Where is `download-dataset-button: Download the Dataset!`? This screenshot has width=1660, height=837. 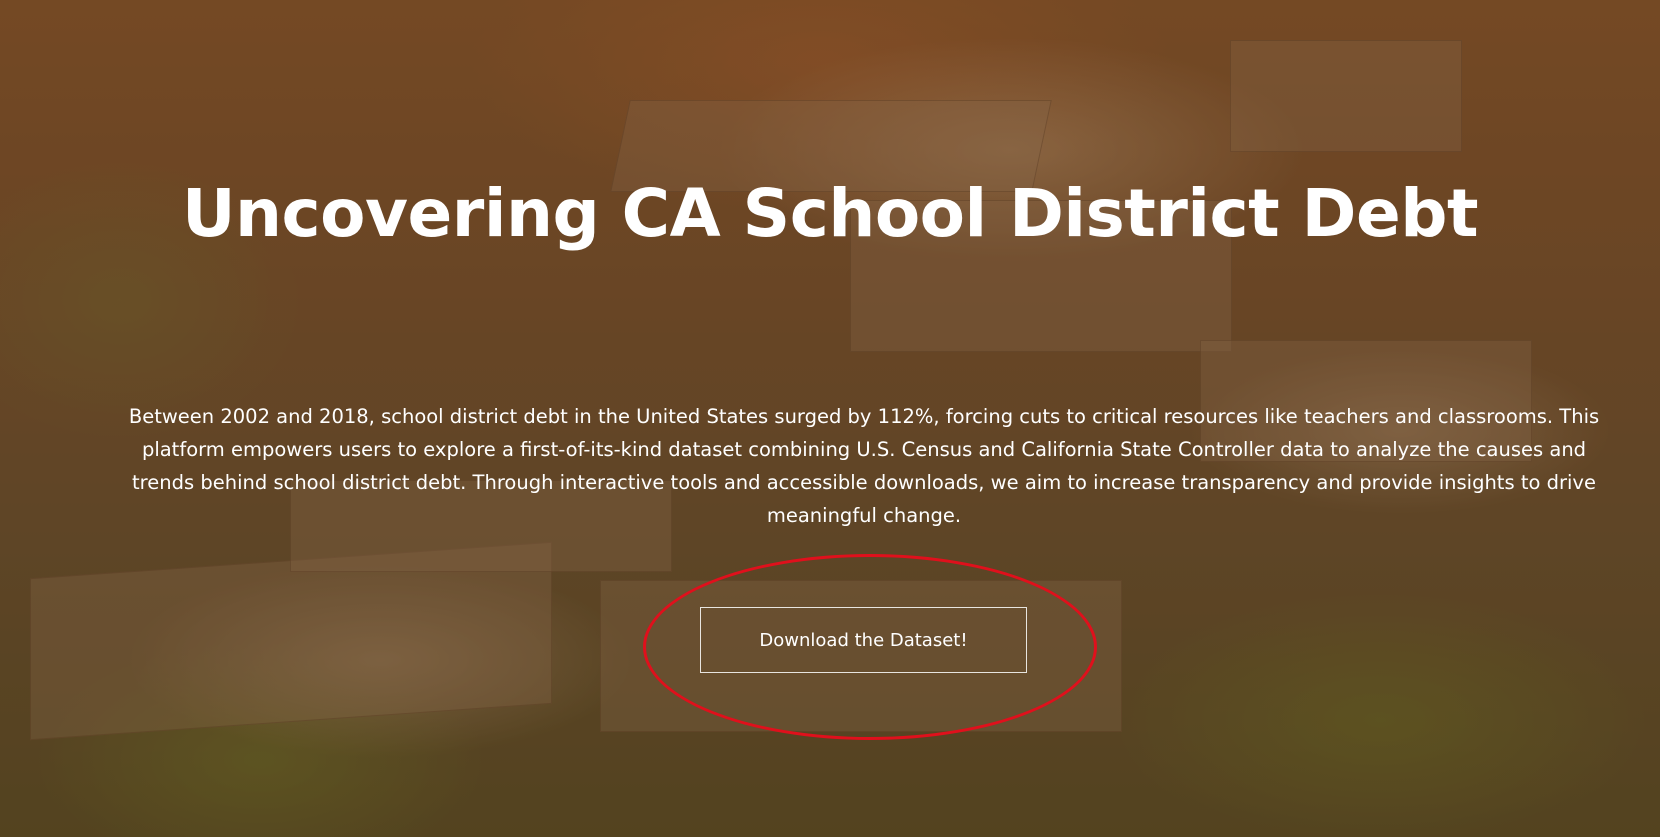 download-dataset-button: Download the Dataset! is located at coordinates (863, 640).